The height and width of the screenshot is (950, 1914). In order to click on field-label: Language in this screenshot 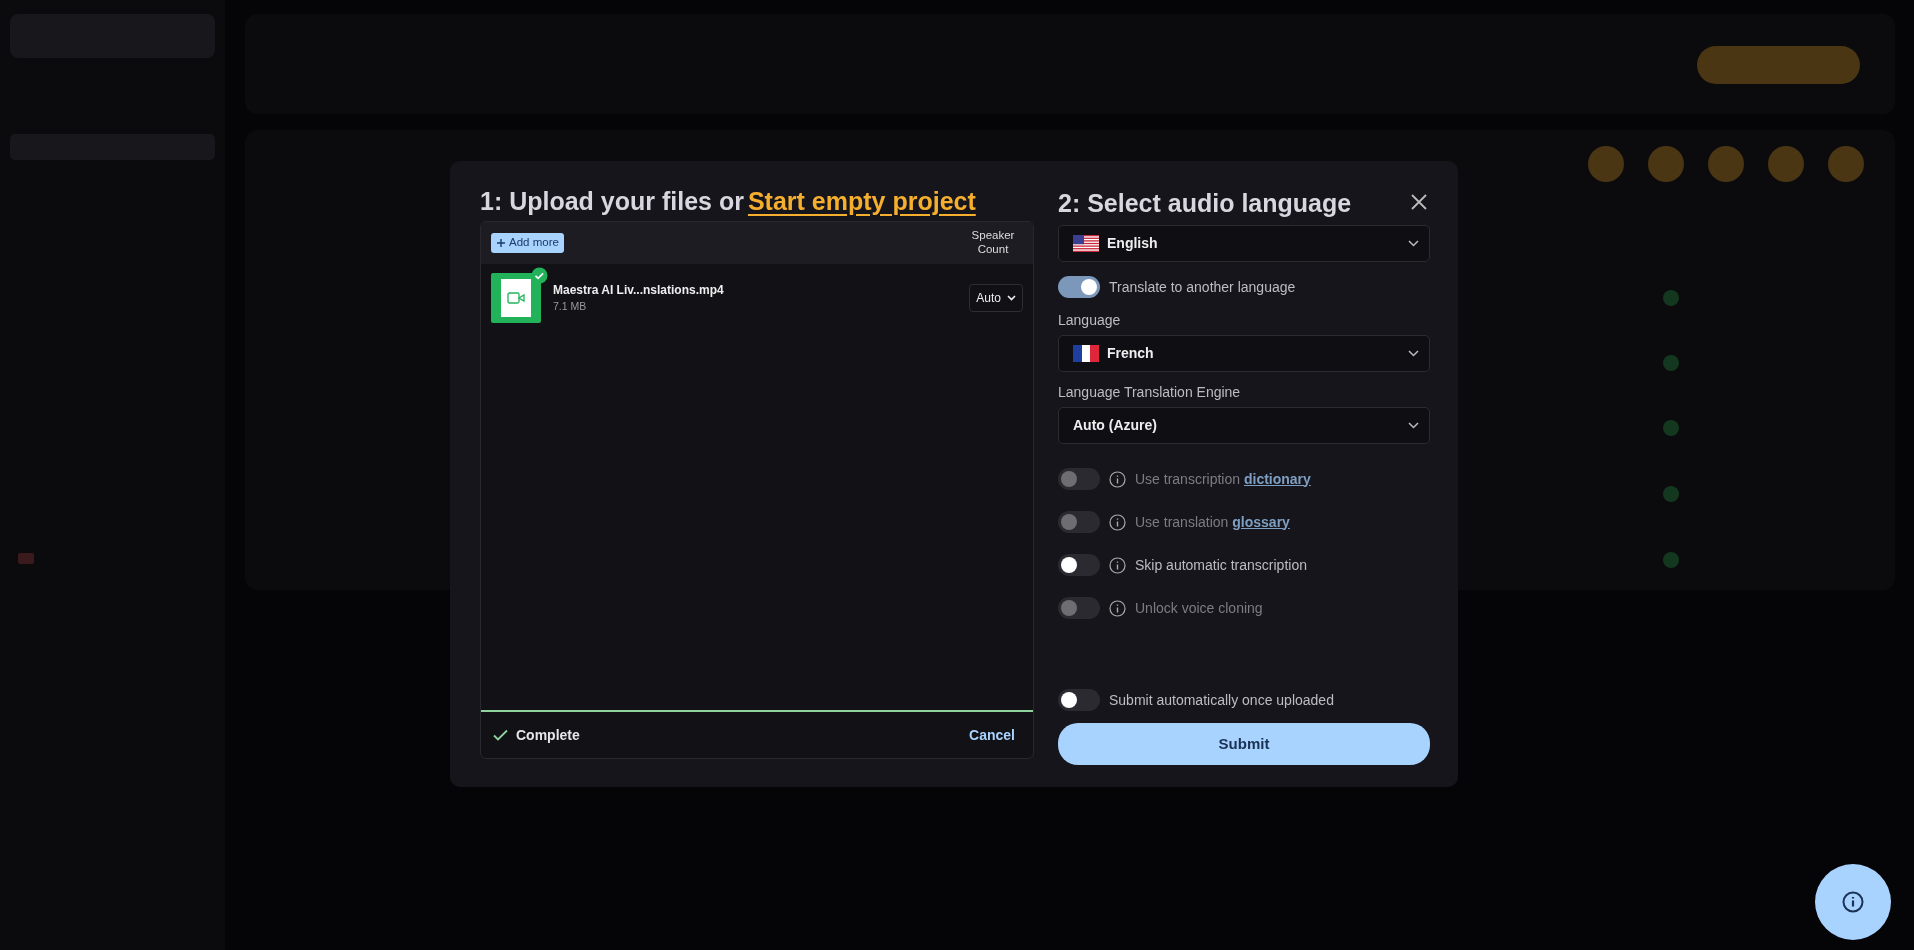, I will do `click(1090, 320)`.